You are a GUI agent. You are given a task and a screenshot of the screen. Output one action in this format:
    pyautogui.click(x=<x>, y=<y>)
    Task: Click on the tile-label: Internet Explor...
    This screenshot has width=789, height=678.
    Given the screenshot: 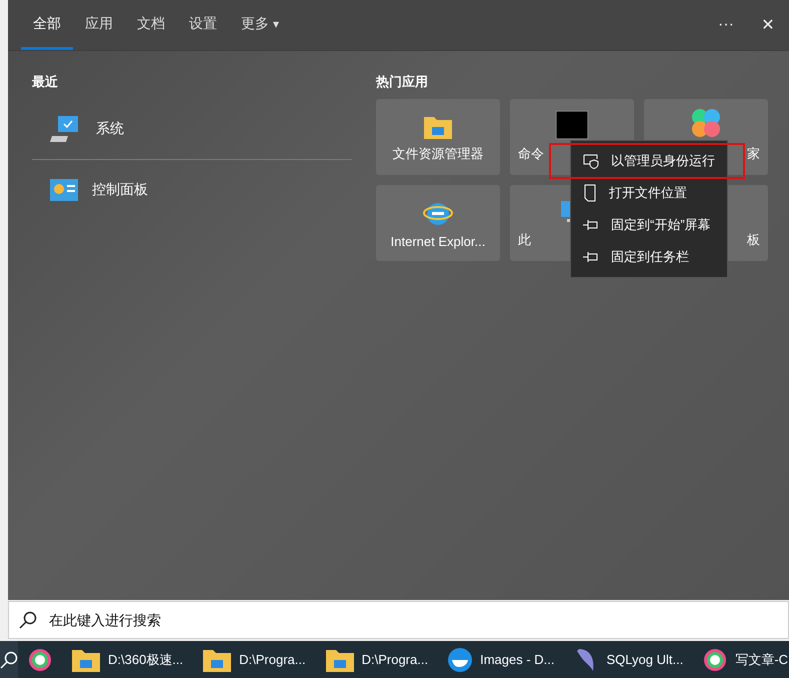 What is the action you would take?
    pyautogui.click(x=438, y=241)
    